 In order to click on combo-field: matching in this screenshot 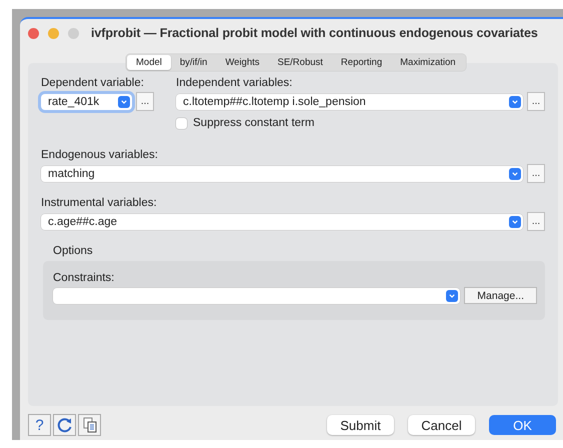, I will do `click(282, 174)`.